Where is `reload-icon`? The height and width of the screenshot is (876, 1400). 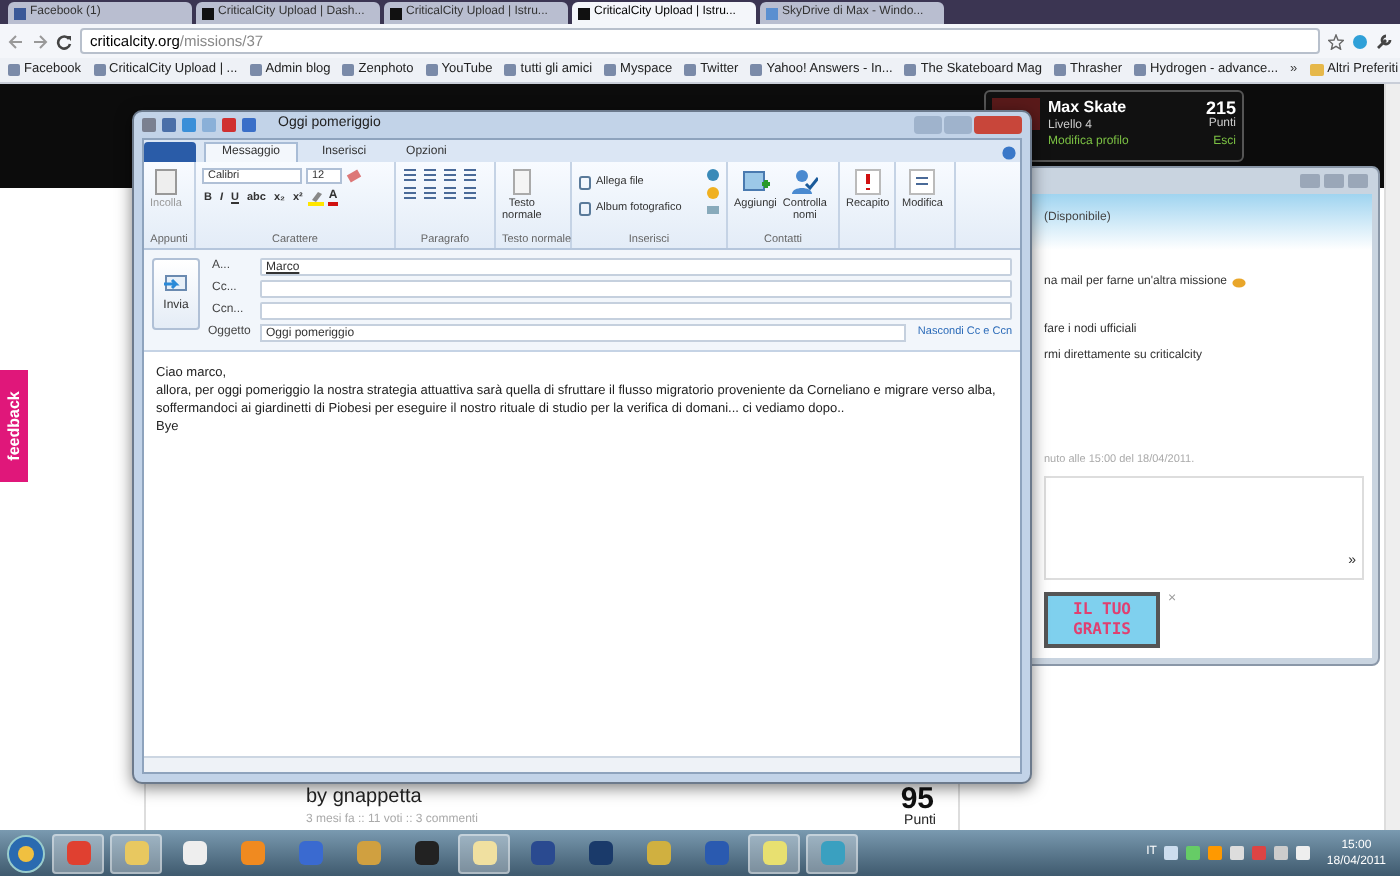
reload-icon is located at coordinates (64, 41).